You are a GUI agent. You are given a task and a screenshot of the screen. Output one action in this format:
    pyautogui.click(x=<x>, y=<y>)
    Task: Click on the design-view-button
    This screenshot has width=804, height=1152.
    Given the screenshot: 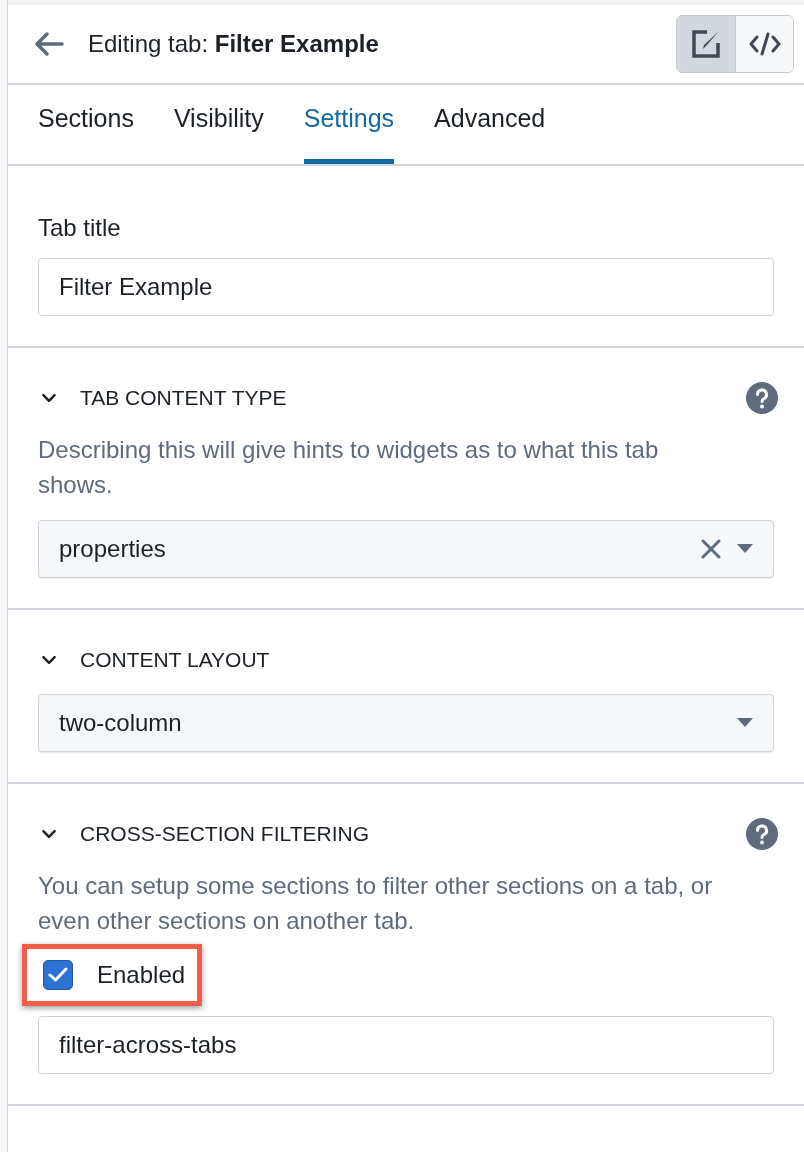 What is the action you would take?
    pyautogui.click(x=706, y=44)
    